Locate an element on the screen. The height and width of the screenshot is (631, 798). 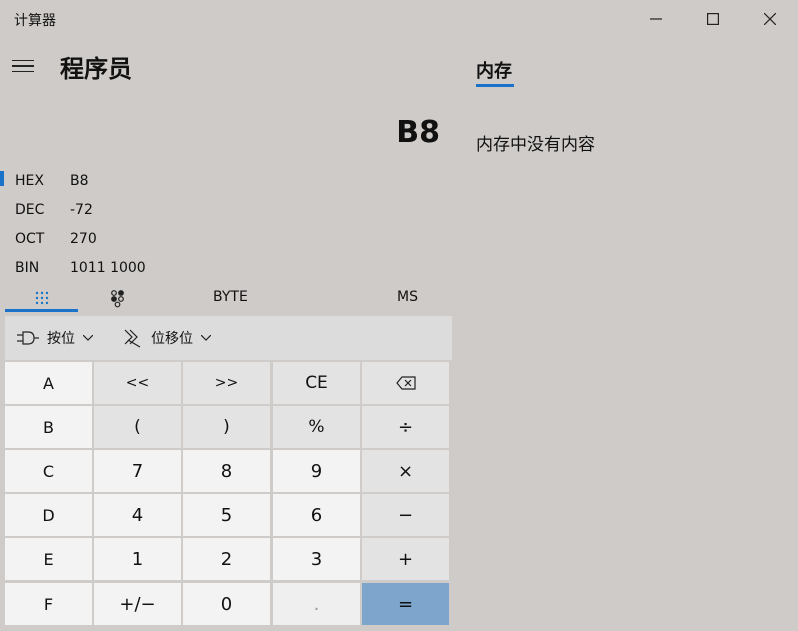
radix-row-oct: OCT 270 is located at coordinates (220, 238).